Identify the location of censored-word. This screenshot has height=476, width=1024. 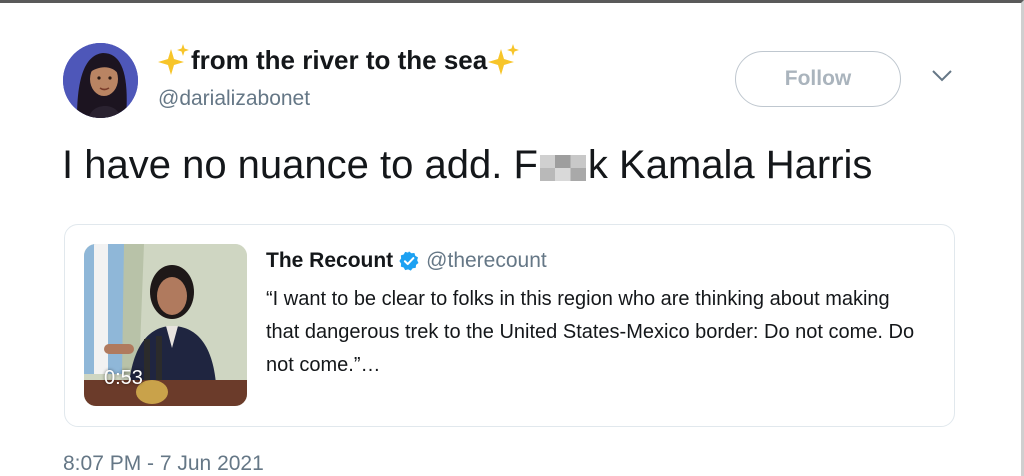
(562, 167).